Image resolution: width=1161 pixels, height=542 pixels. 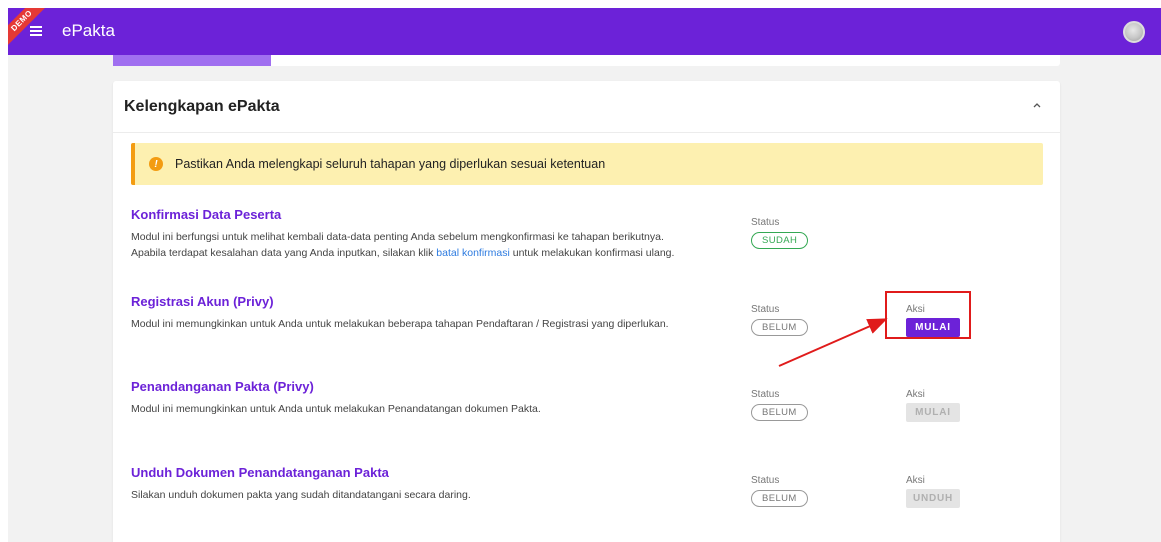 What do you see at coordinates (202, 106) in the screenshot?
I see `card-title: Kelengkapan ePakta` at bounding box center [202, 106].